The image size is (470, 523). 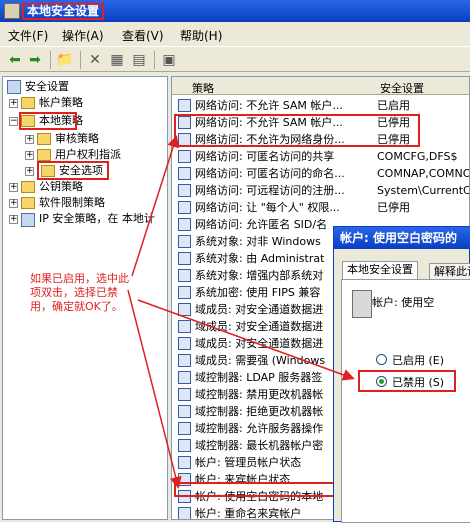 What do you see at coordinates (35, 60) in the screenshot?
I see `forward-arrow-icon: ➡` at bounding box center [35, 60].